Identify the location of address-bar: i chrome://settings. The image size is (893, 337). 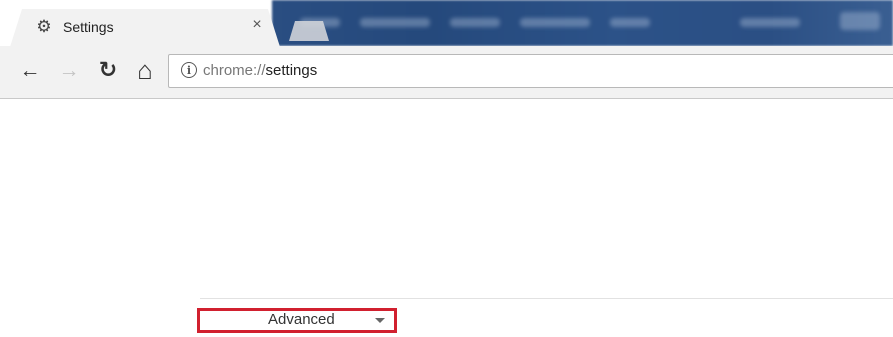
(530, 71).